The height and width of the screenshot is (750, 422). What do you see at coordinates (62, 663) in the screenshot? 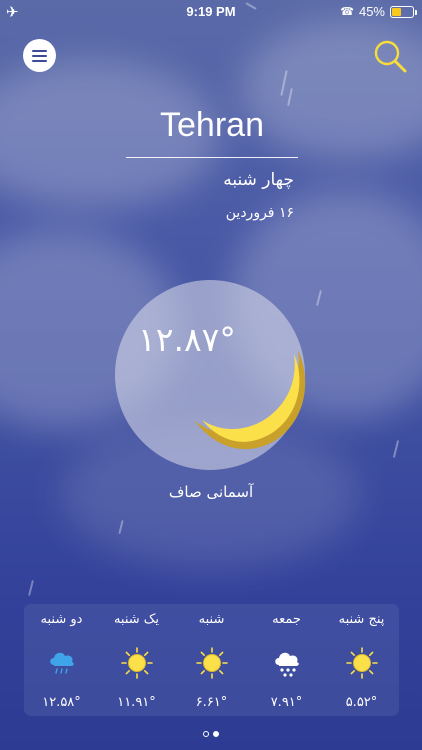
I see `rain-cloud-icon` at bounding box center [62, 663].